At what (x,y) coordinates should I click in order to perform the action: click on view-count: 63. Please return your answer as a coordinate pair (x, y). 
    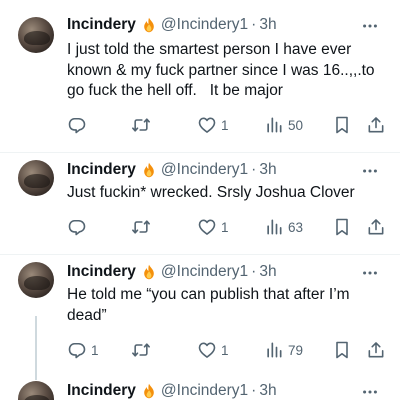
    Looking at the image, I should click on (296, 227).